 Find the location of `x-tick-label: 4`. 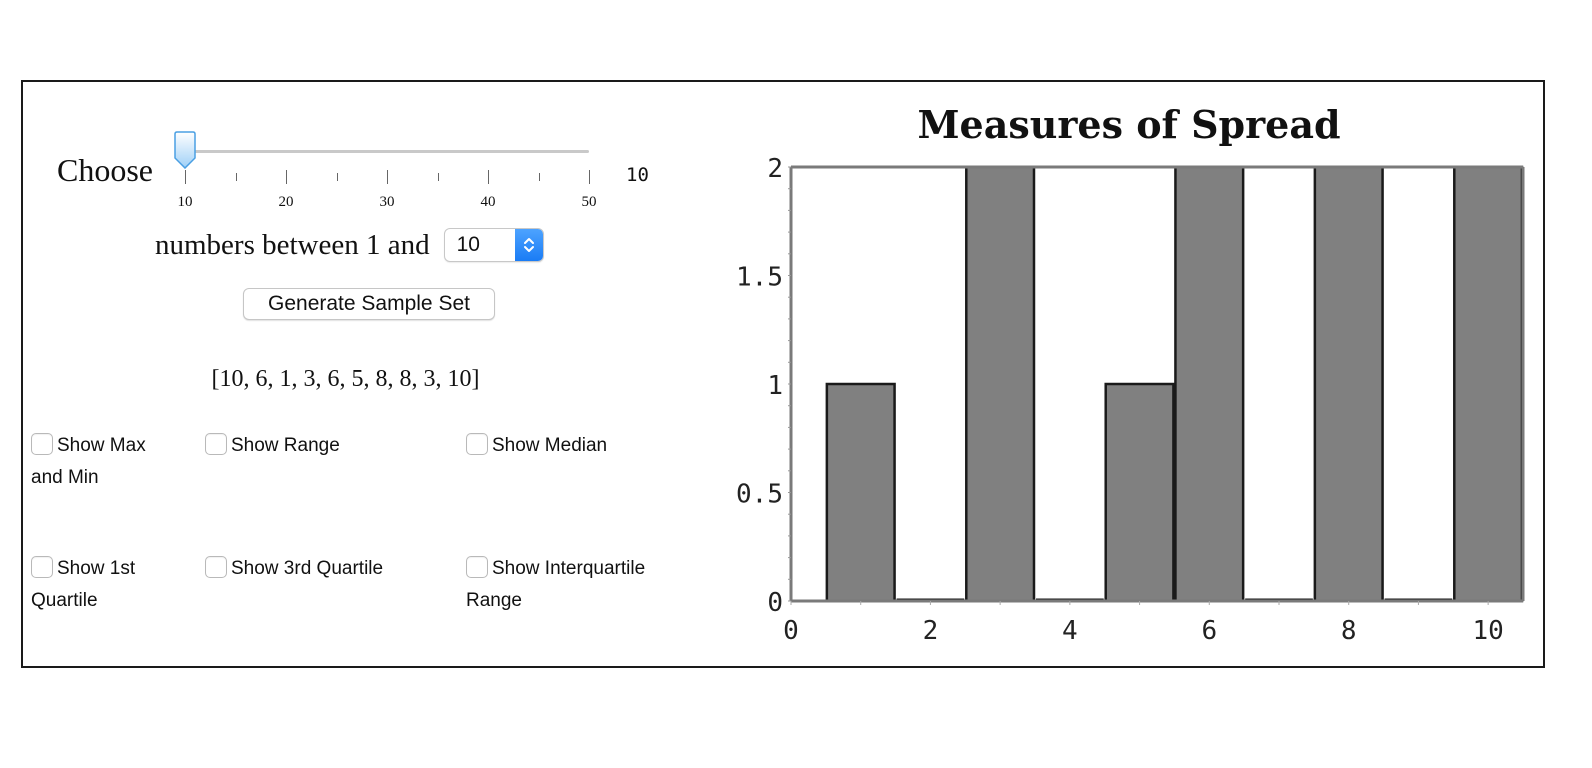

x-tick-label: 4 is located at coordinates (1070, 631).